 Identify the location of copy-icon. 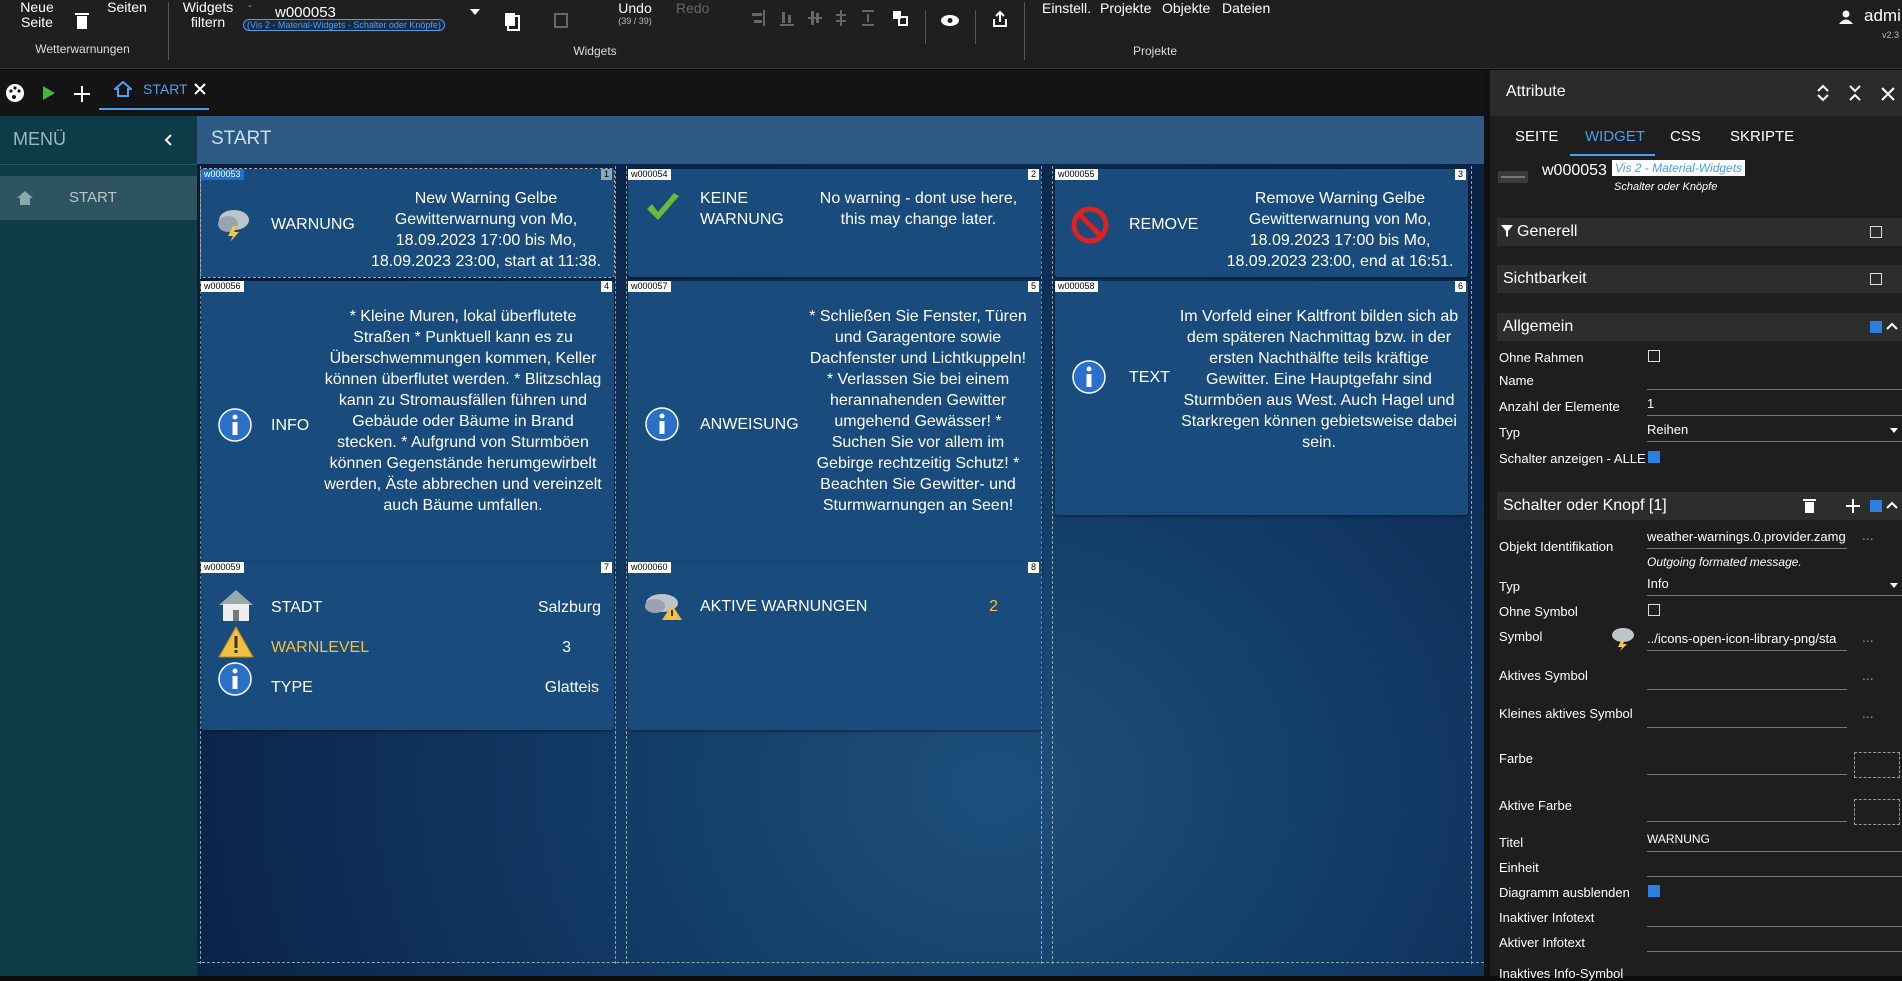
(512, 21).